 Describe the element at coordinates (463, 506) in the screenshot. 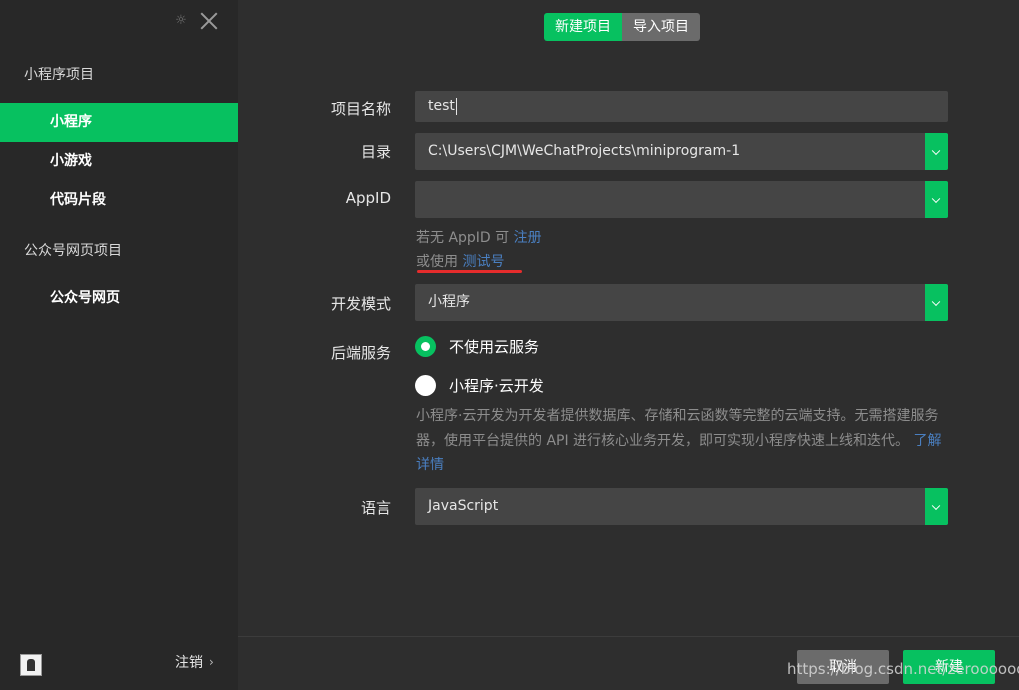

I see `language-value: JavaScript` at that location.